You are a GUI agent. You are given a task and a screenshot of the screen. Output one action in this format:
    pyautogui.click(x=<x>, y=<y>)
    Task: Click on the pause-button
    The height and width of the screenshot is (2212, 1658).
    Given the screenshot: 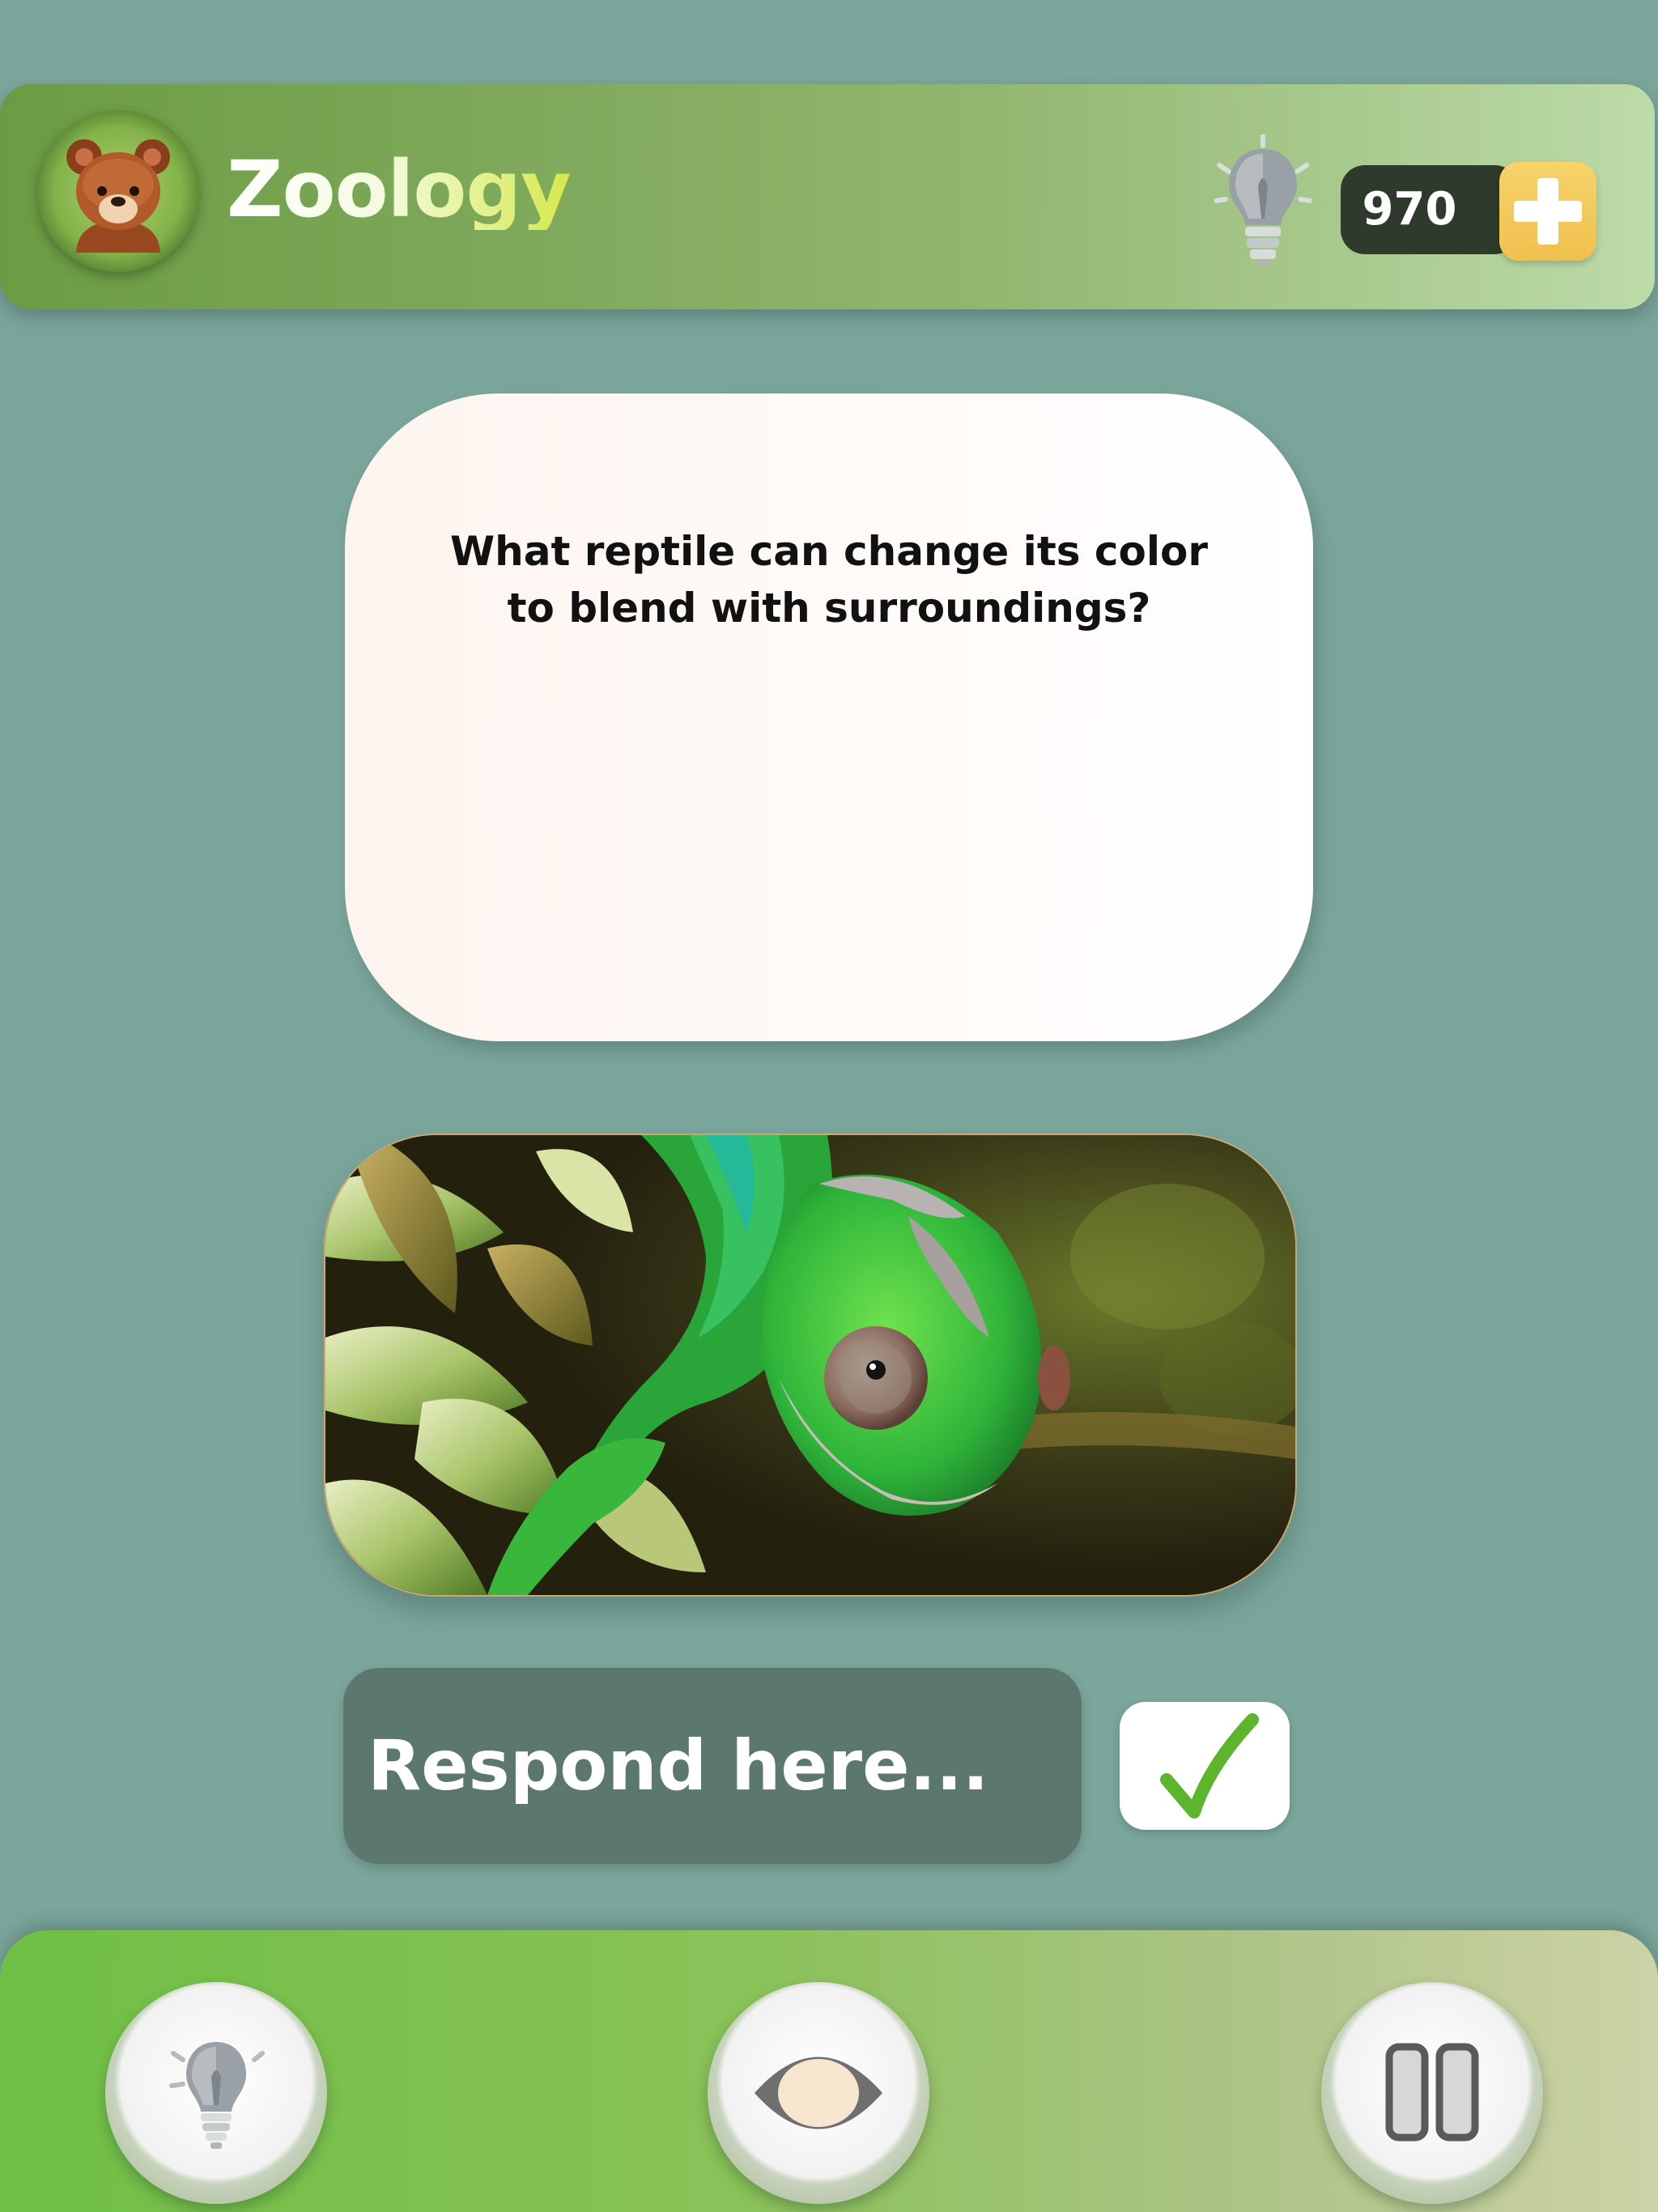 What is the action you would take?
    pyautogui.click(x=1432, y=2093)
    